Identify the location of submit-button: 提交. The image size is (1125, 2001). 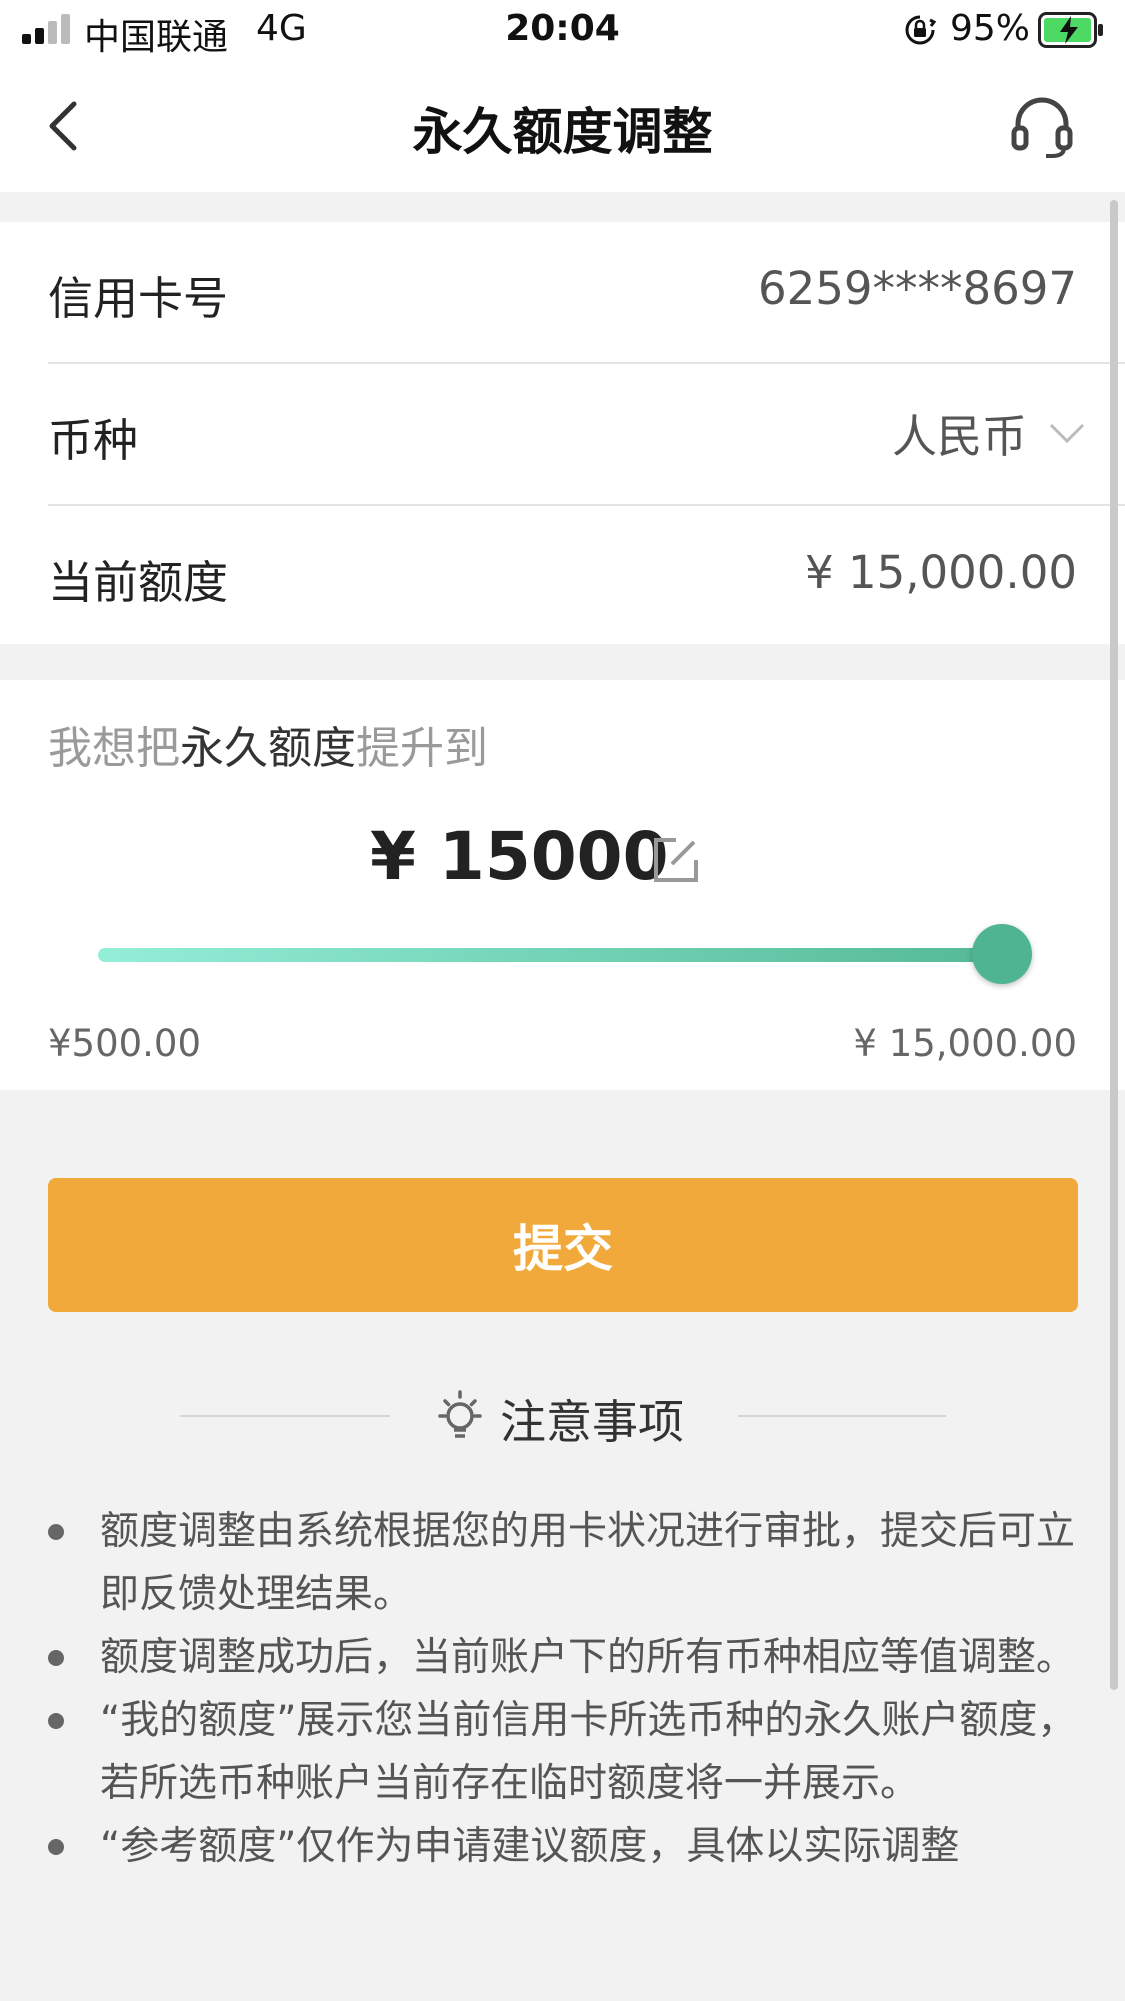
(563, 1245).